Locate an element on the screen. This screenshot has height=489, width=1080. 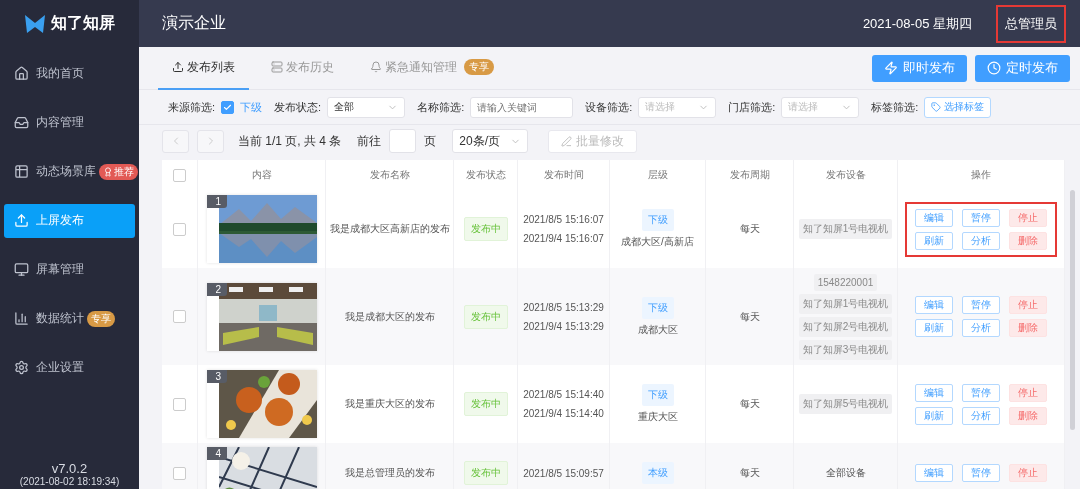
time-text: 2021/9/4 15:14:40 is located at coordinates (563, 413).